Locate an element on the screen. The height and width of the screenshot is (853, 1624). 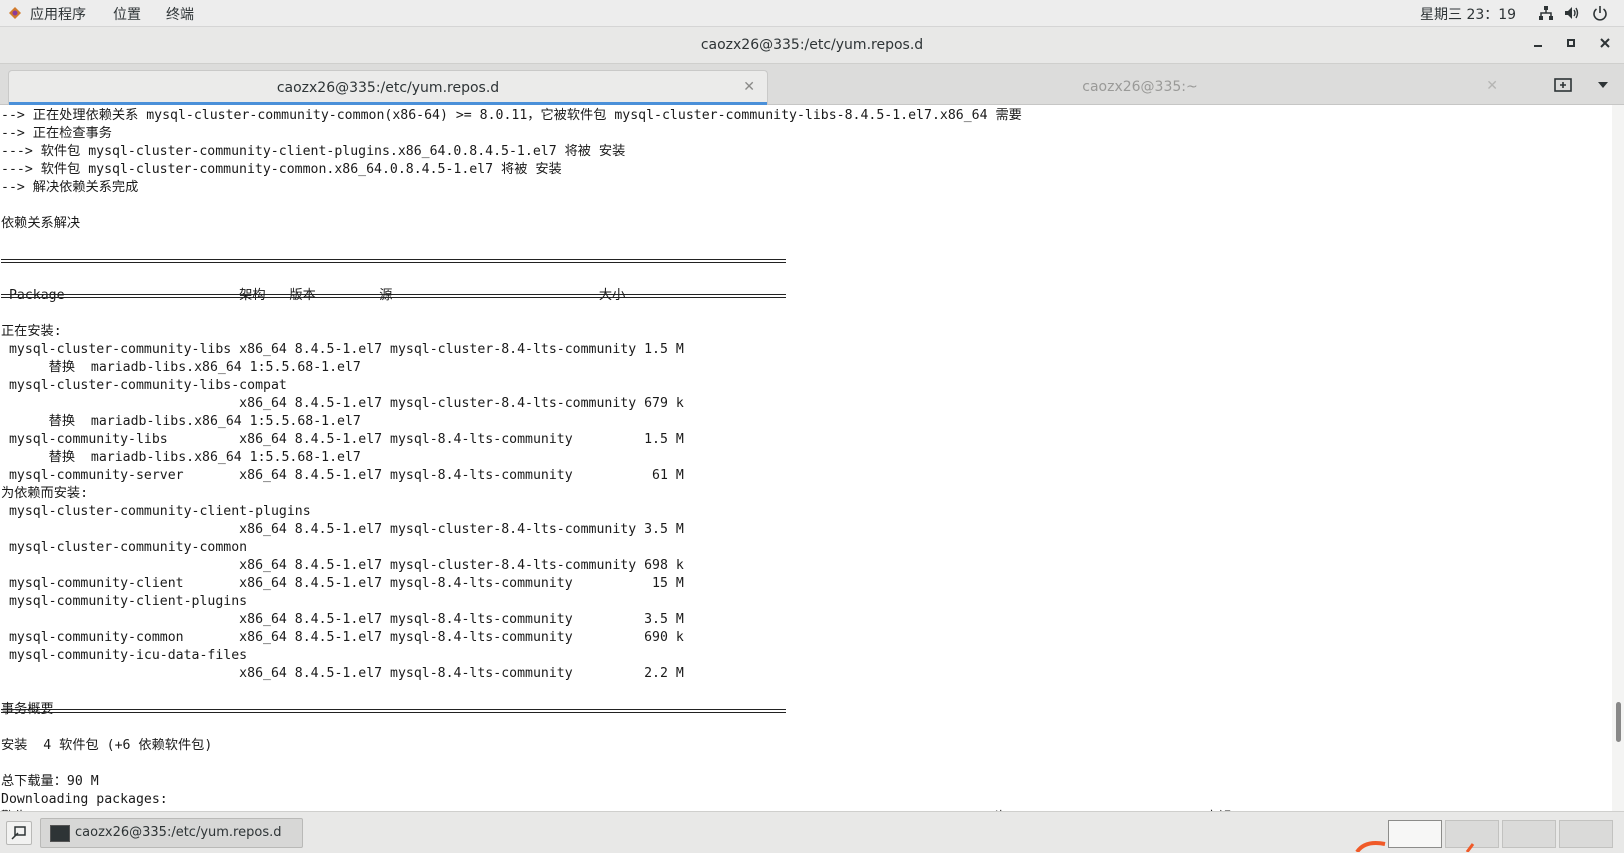
taskbar-terminal-window: caozx26@335:/etc/yum.repos.d is located at coordinates (171, 833).